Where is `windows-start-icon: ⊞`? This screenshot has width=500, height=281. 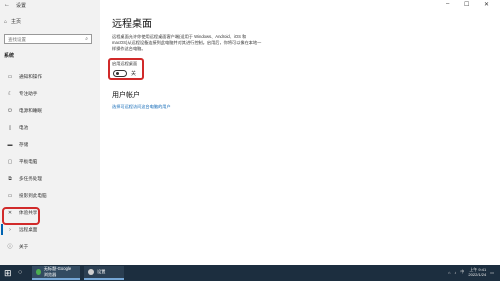
windows-start-icon: ⊞ is located at coordinates (9, 273).